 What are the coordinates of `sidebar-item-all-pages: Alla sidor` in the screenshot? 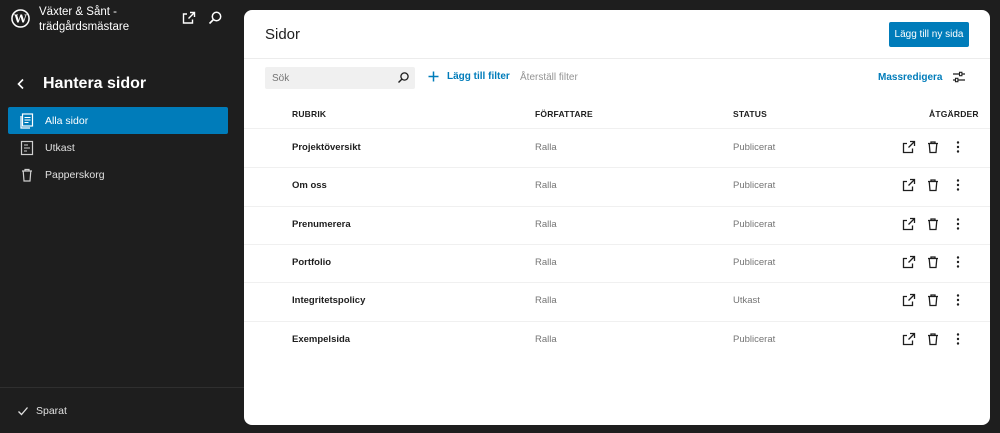 It's located at (118, 120).